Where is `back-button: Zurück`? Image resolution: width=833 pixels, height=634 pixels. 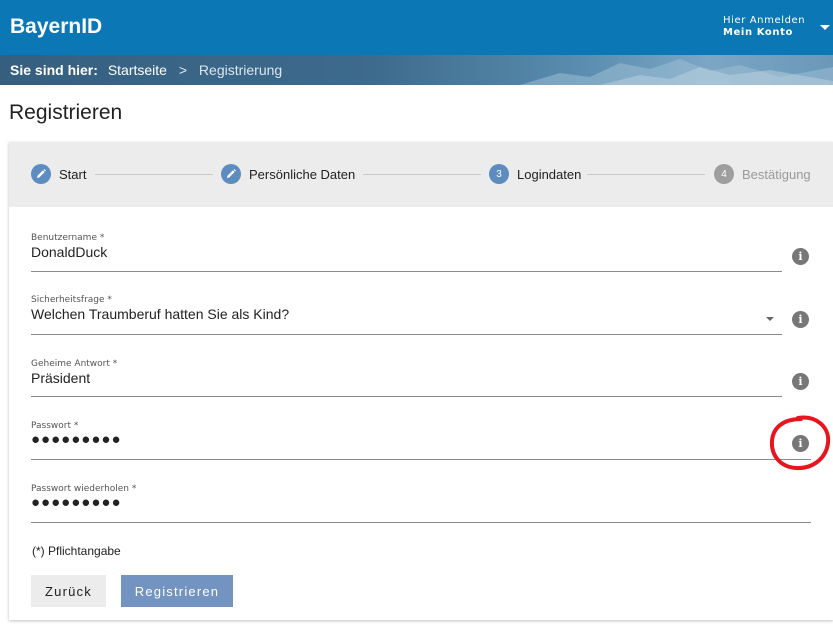
back-button: Zurück is located at coordinates (68, 591).